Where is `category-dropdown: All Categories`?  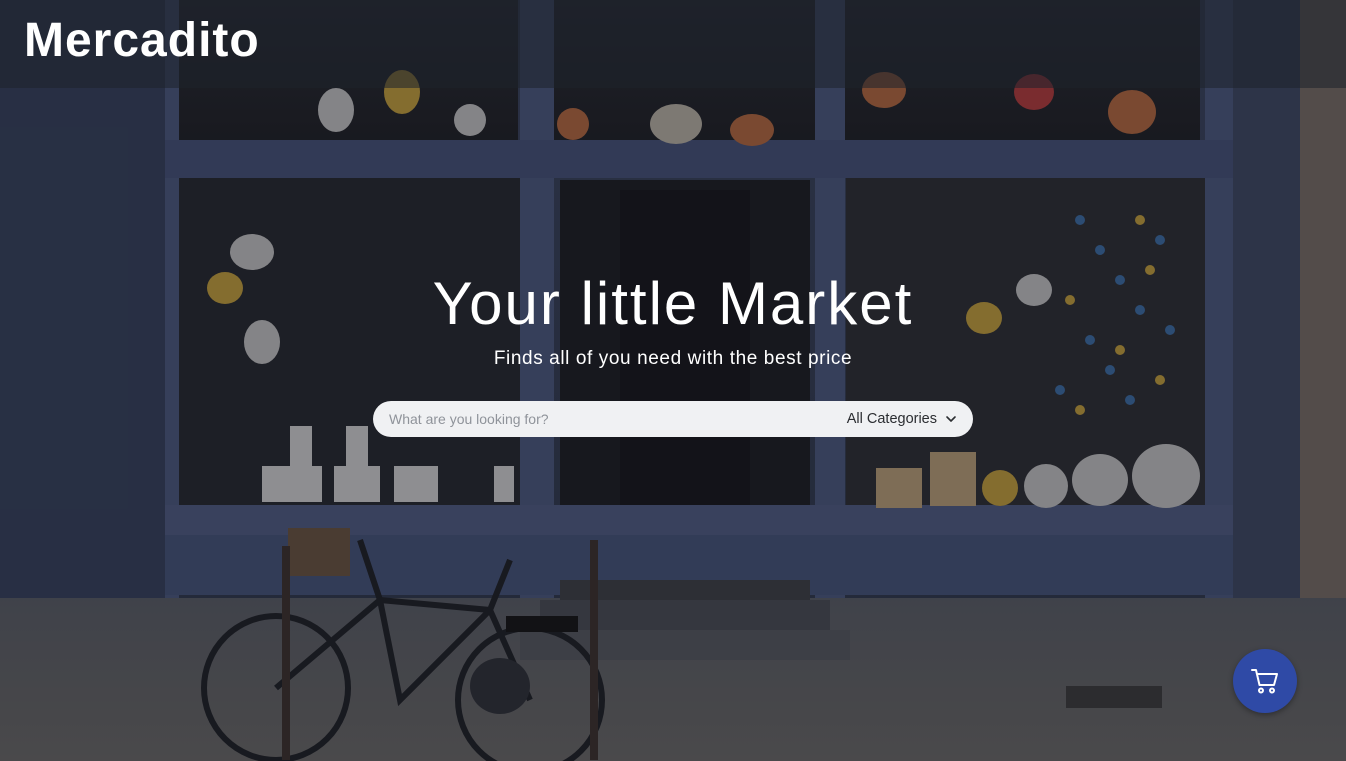 category-dropdown: All Categories is located at coordinates (902, 419).